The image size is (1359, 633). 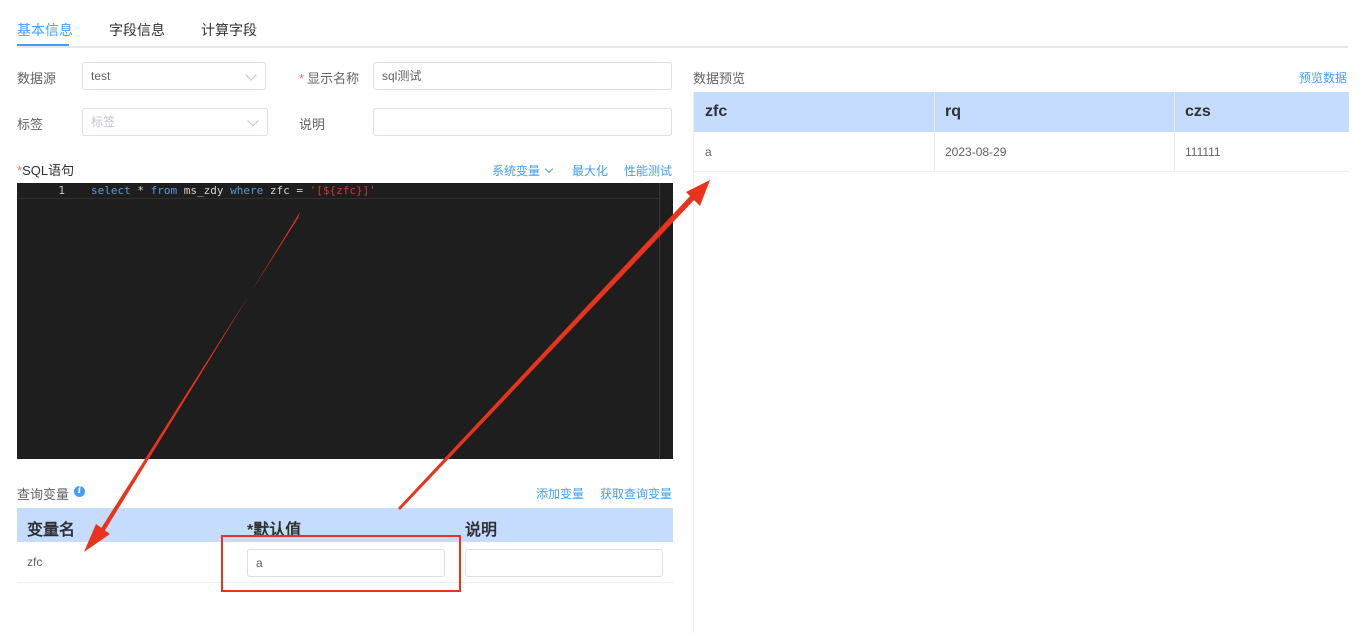 I want to click on tag-label: 标签, so click(x=30, y=124).